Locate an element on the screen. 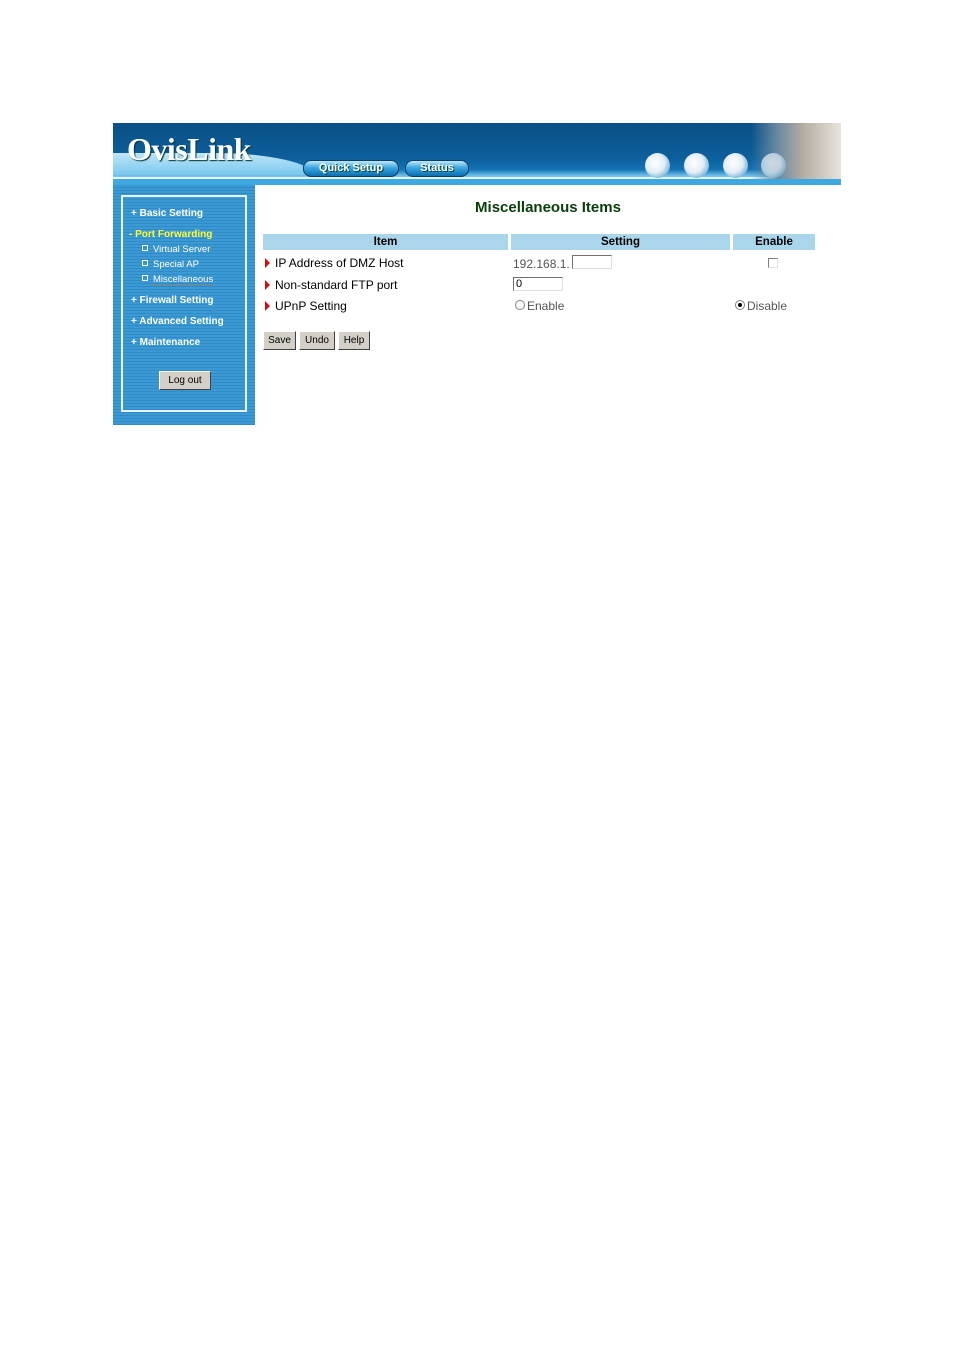  column-header-enable: Enable is located at coordinates (774, 242).